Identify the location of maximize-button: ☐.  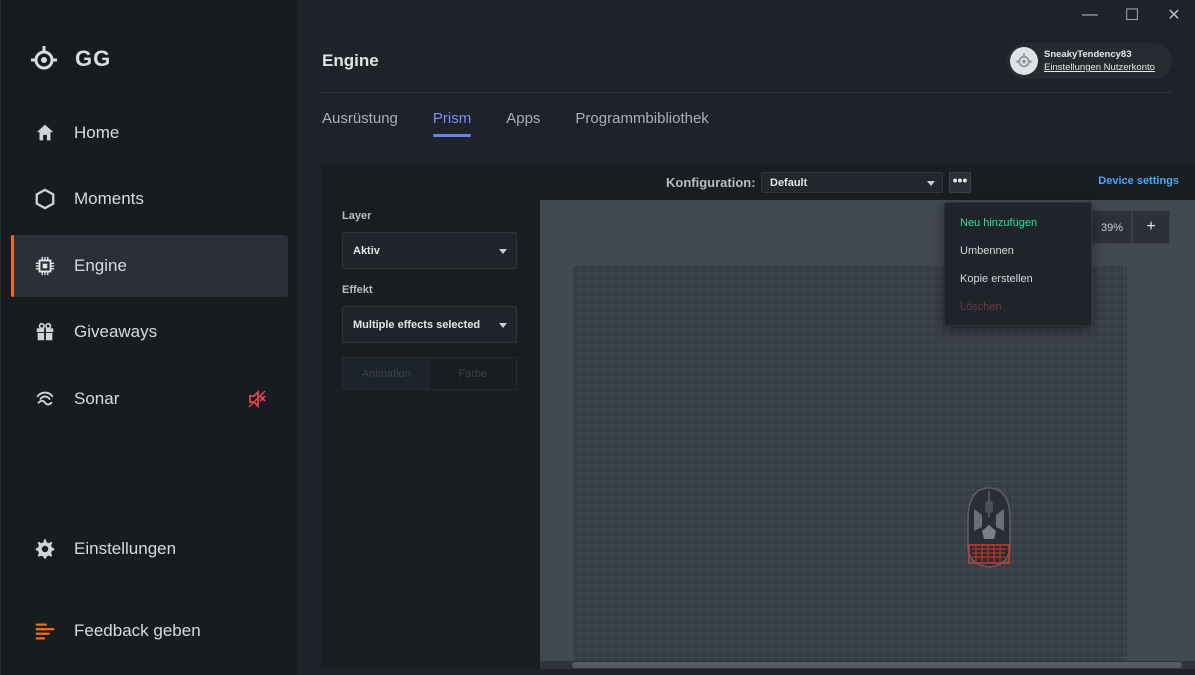
(1132, 15).